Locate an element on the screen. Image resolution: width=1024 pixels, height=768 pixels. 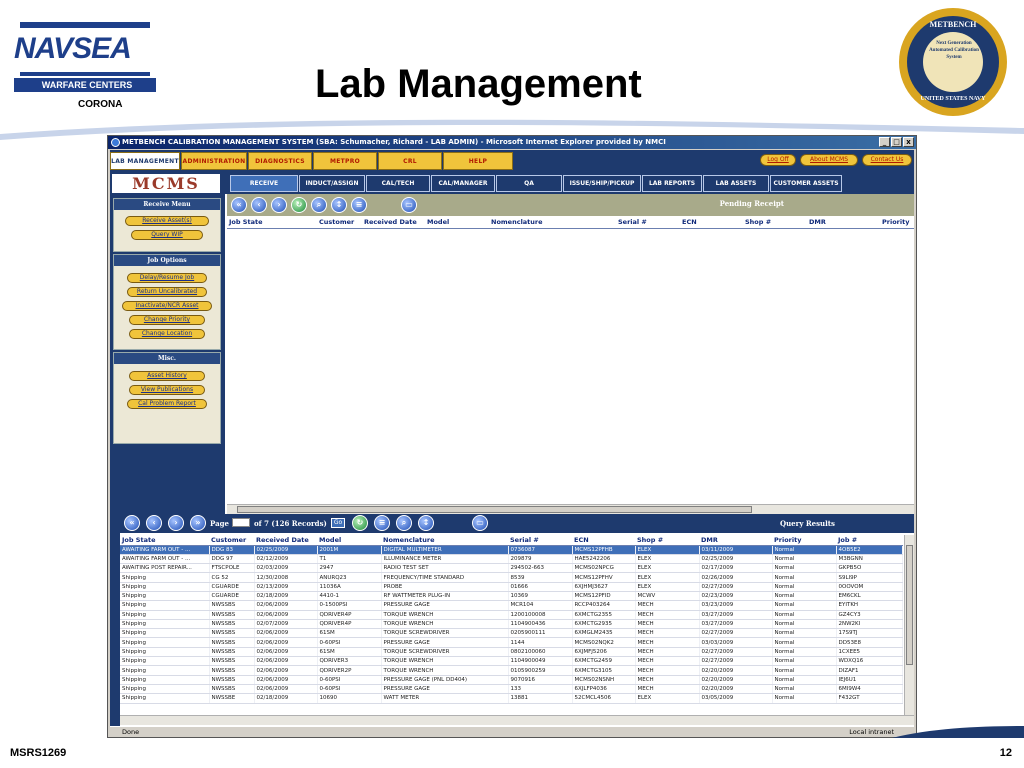
query-horizontal-scrollbar is located at coordinates (517, 720).